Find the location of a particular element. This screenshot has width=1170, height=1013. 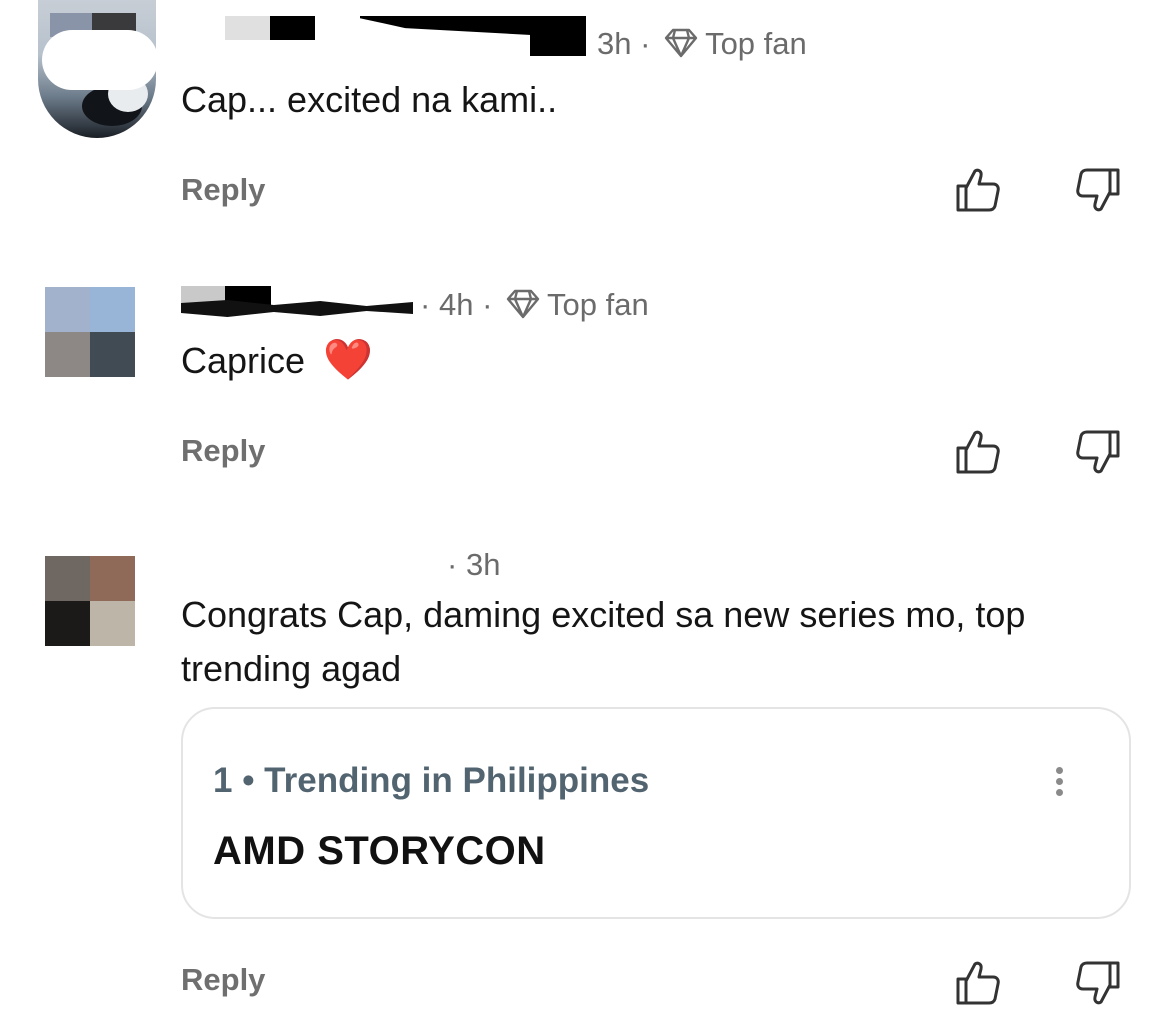

comment-text-row: Caprice ❤️ is located at coordinates (277, 360).